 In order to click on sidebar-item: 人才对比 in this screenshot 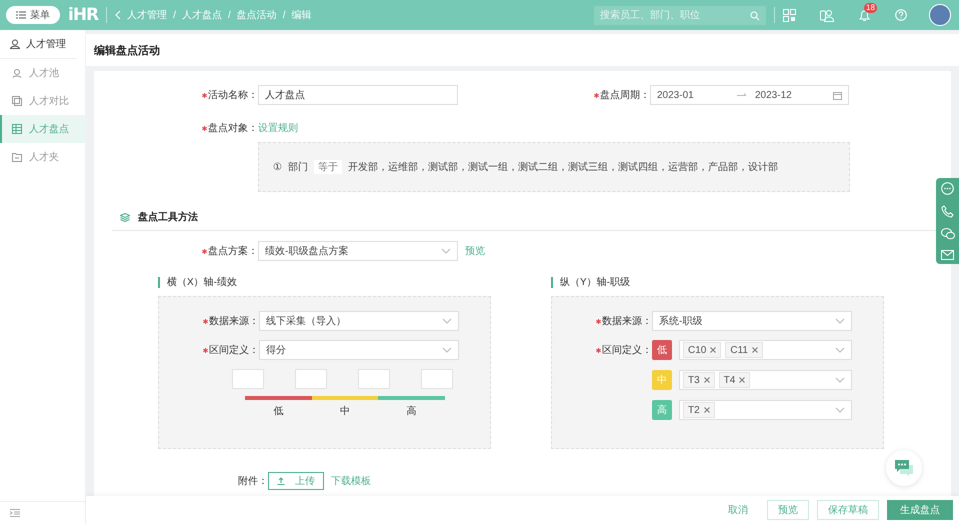, I will do `click(42, 101)`.